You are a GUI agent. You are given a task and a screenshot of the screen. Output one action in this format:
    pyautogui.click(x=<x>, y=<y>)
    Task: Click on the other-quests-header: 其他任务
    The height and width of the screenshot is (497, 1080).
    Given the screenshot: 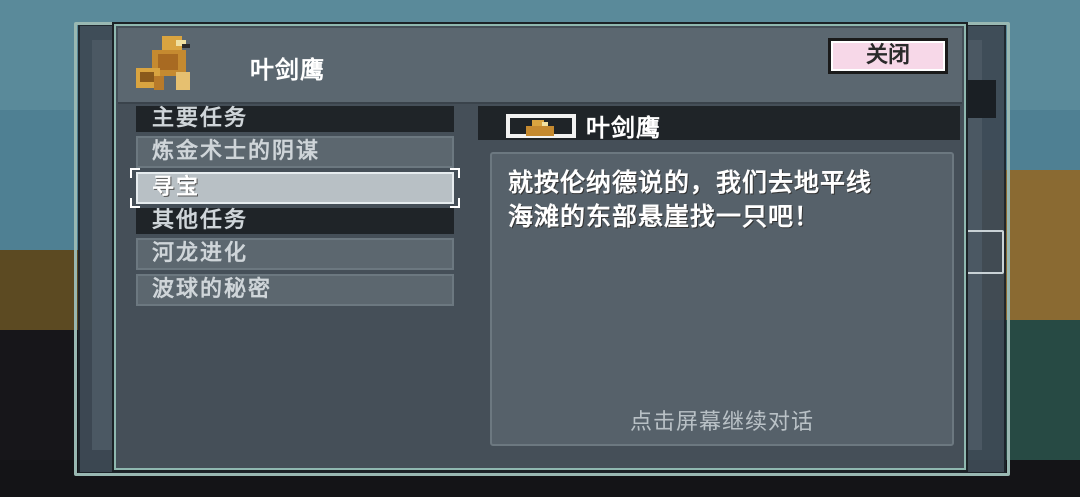 What is the action you would take?
    pyautogui.click(x=295, y=221)
    